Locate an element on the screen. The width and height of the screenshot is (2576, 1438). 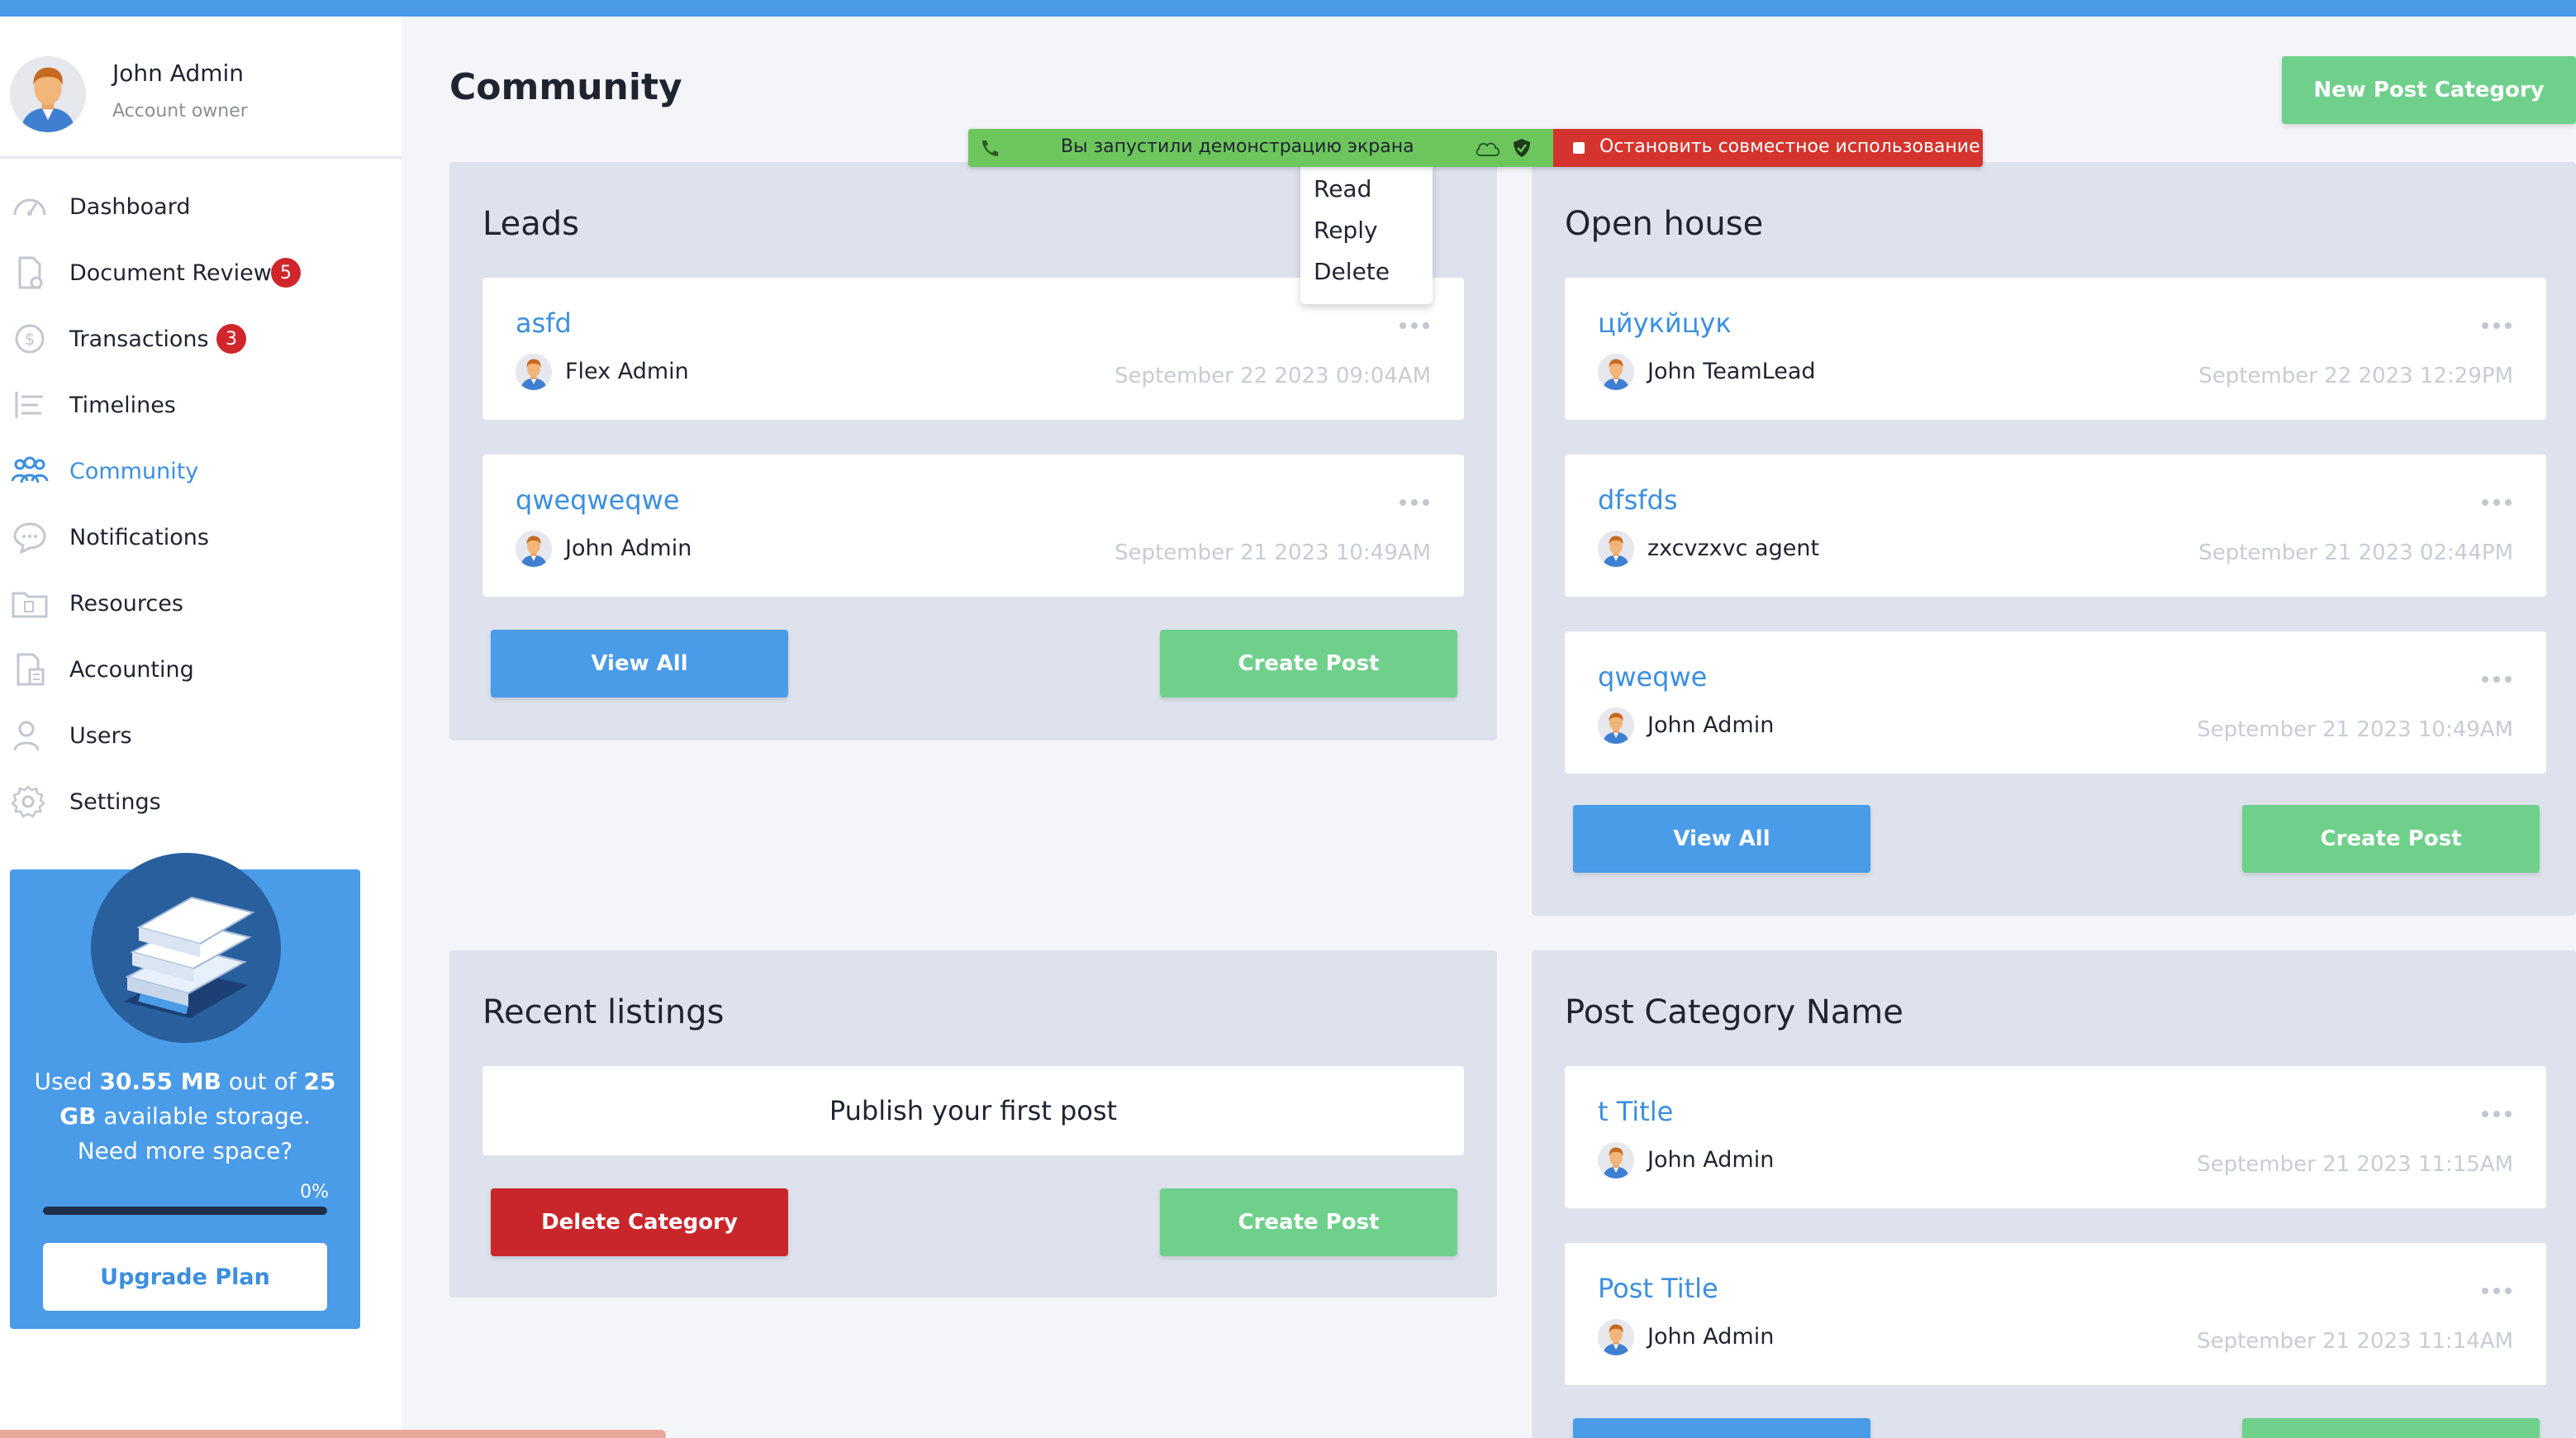
post-title: qweqweqwe is located at coordinates (598, 500).